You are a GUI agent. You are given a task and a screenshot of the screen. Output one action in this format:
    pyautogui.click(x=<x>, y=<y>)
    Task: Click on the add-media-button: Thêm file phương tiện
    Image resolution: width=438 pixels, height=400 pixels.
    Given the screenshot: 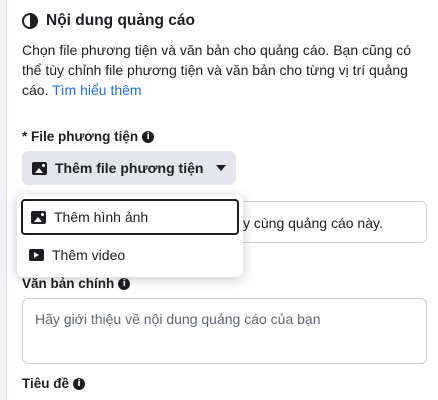 What is the action you would take?
    pyautogui.click(x=129, y=168)
    